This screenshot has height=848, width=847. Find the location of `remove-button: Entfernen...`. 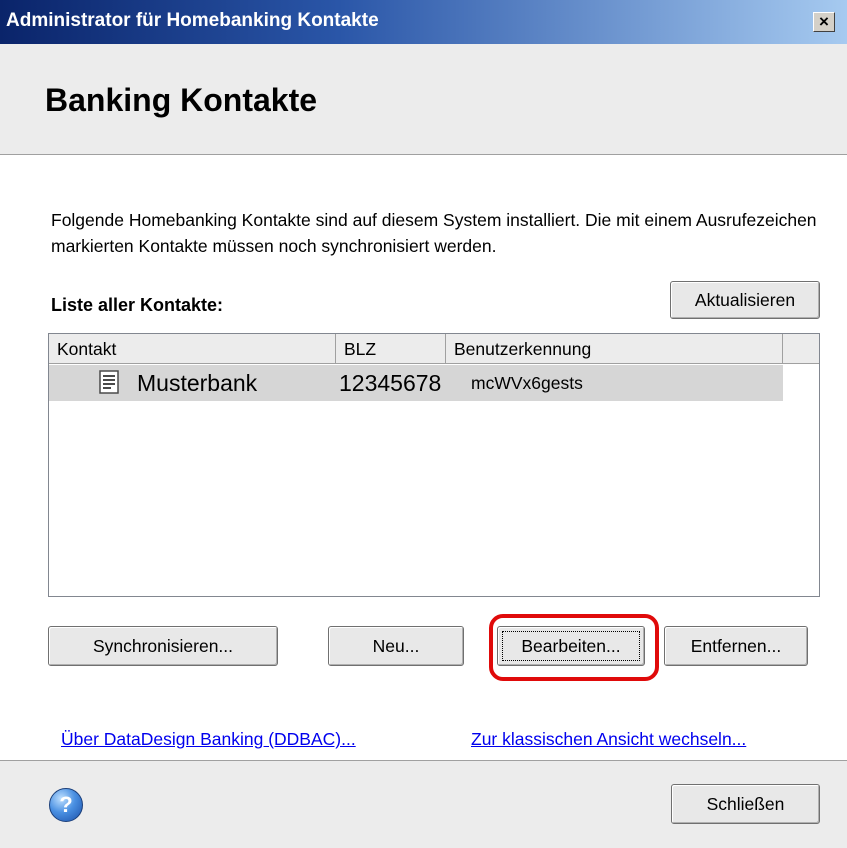

remove-button: Entfernen... is located at coordinates (736, 646).